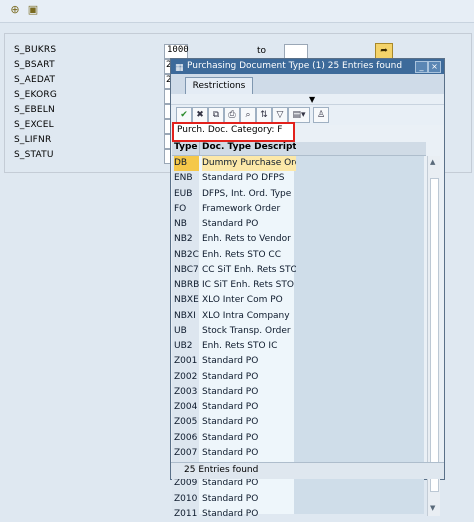  I want to click on param-label-s-excel: S_EXCEL, so click(34, 125).